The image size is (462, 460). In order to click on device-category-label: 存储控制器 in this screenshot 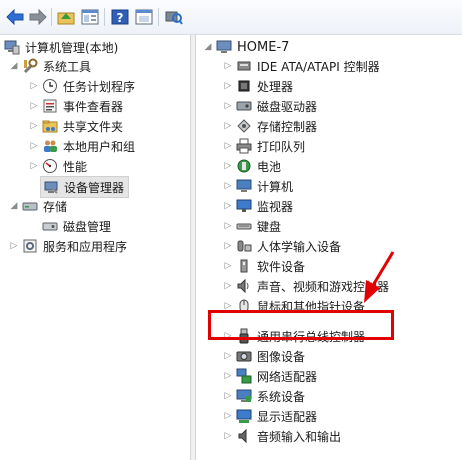, I will do `click(287, 126)`.